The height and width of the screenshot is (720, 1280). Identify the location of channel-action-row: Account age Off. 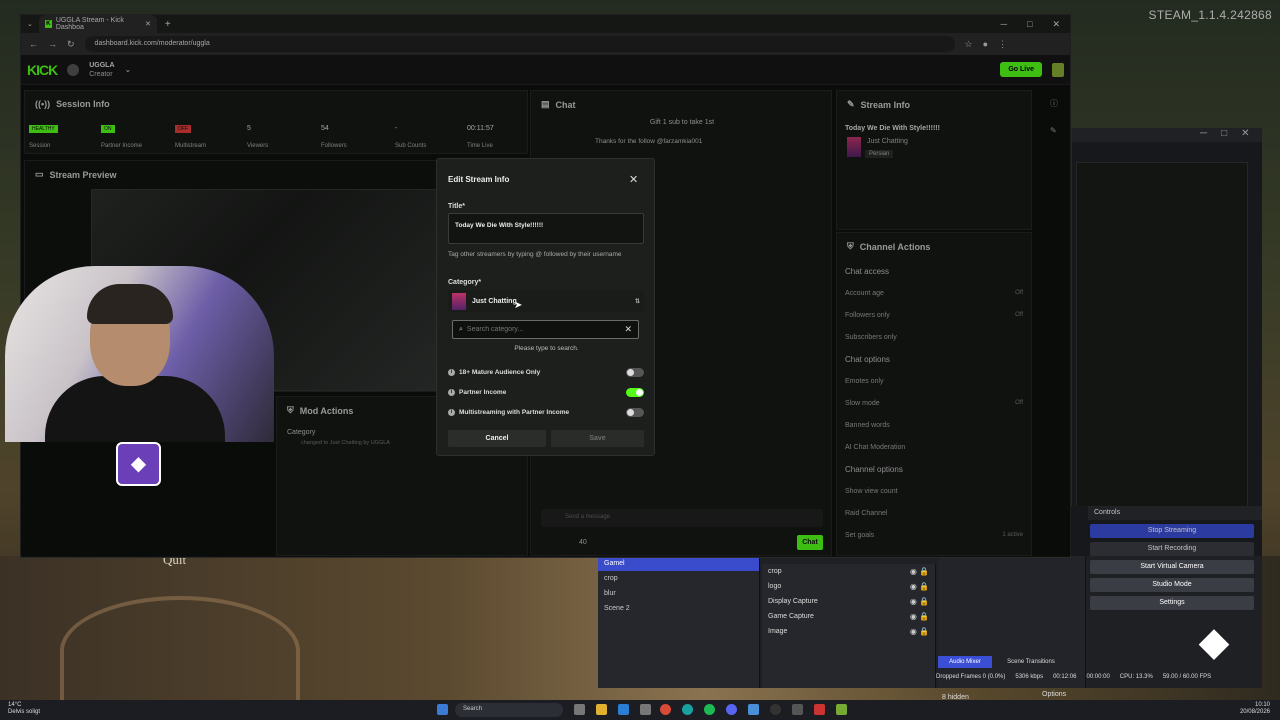
(934, 293).